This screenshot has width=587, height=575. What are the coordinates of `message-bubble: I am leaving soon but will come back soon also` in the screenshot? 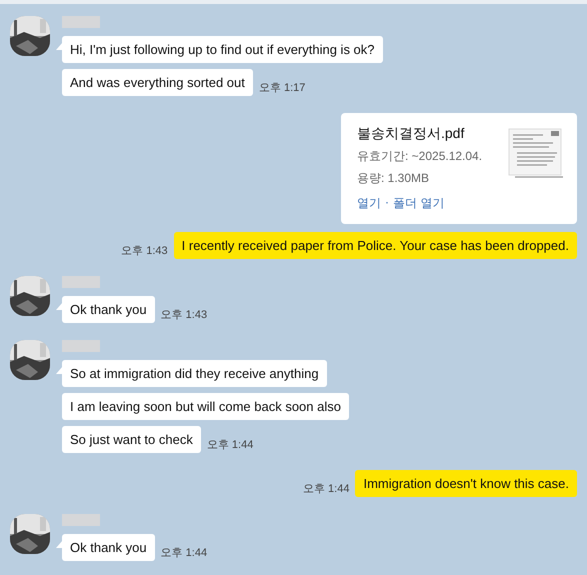 It's located at (205, 406).